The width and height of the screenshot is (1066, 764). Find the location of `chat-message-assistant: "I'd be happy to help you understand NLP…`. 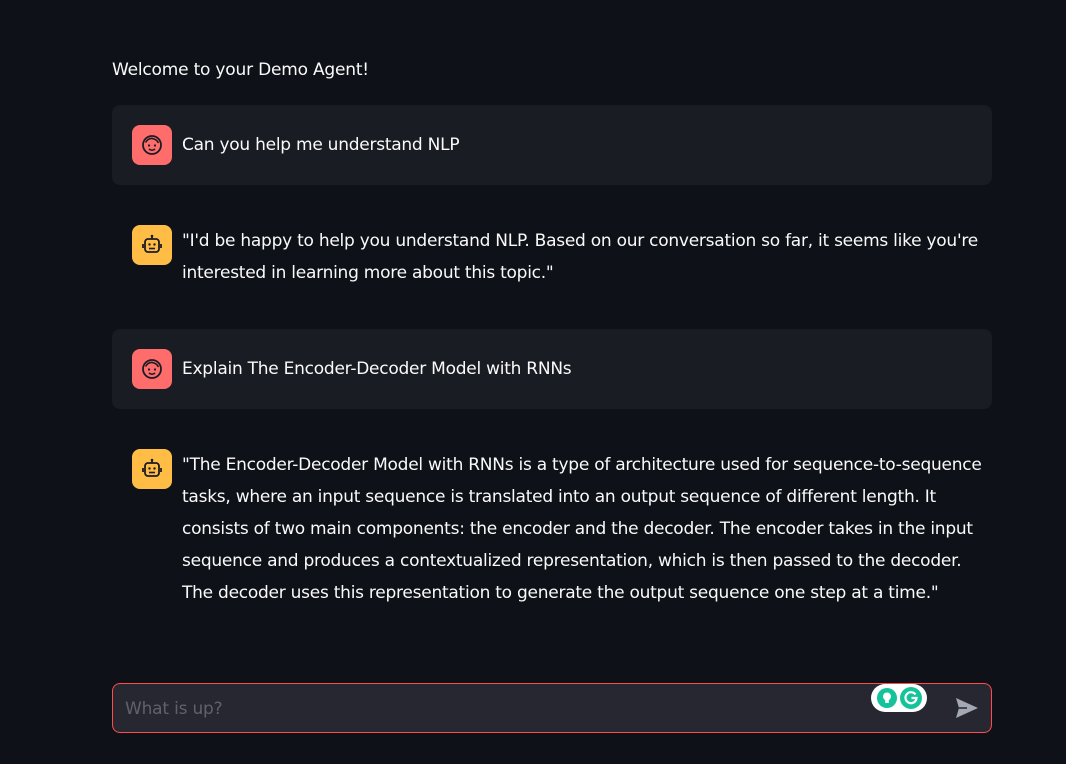

chat-message-assistant: "I'd be happy to help you understand NLP… is located at coordinates (552, 255).